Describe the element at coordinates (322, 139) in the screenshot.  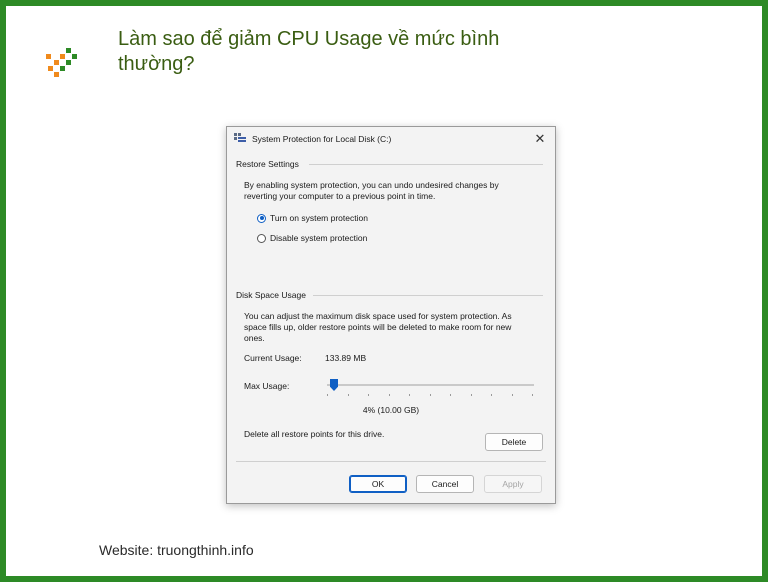
I see `dialog-title: System Protection for Local Disk (C:)` at that location.